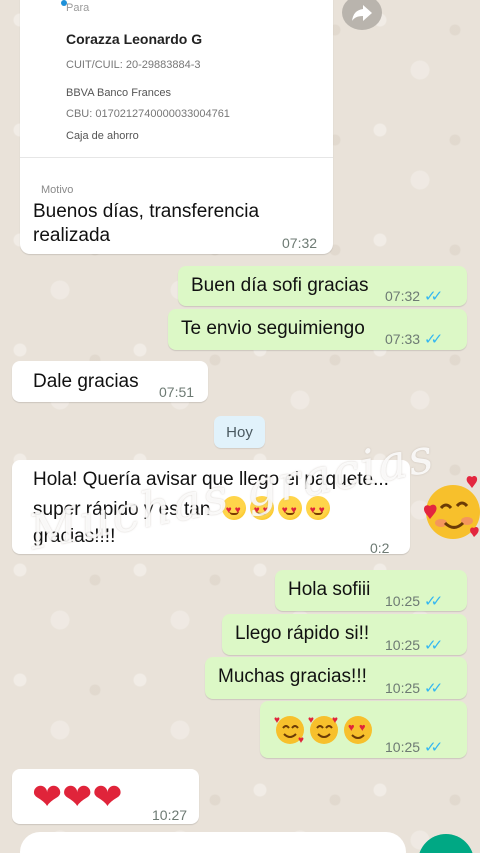  I want to click on motivo-line-2: realizada, so click(72, 235).